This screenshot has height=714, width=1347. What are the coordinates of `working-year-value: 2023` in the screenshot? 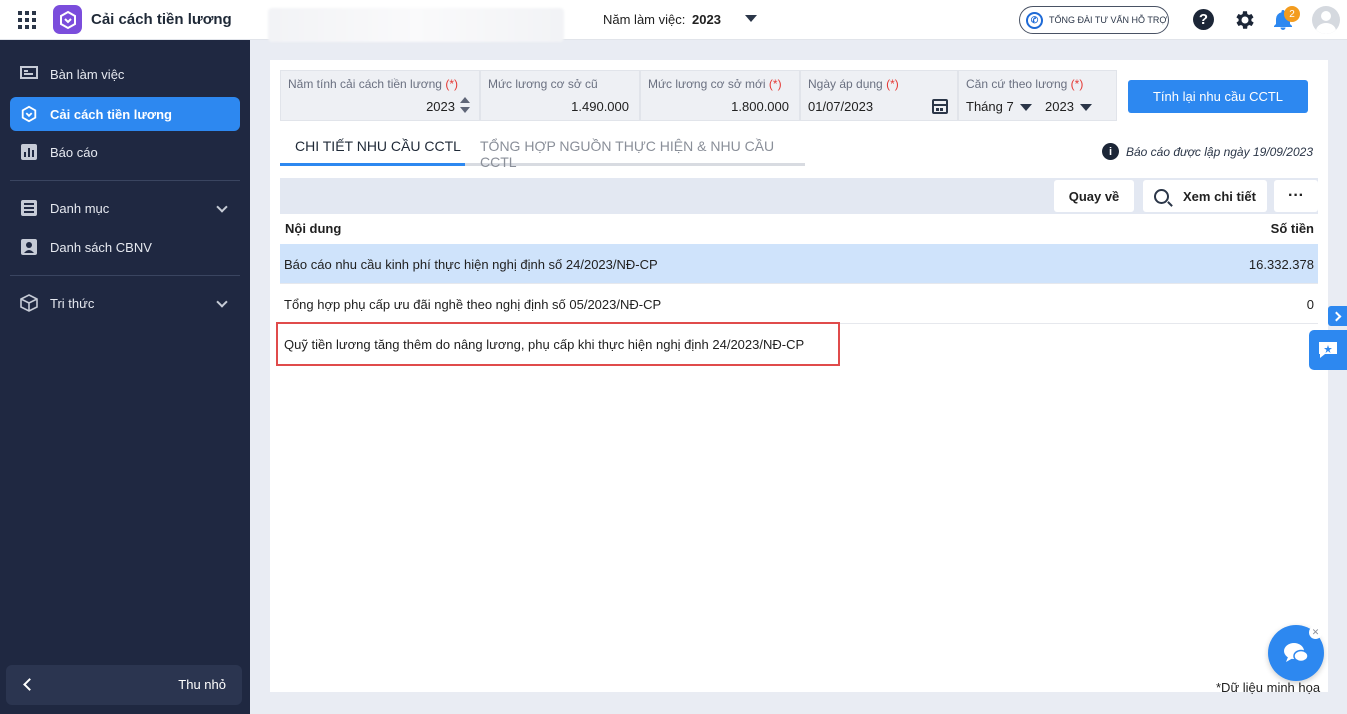 It's located at (706, 19).